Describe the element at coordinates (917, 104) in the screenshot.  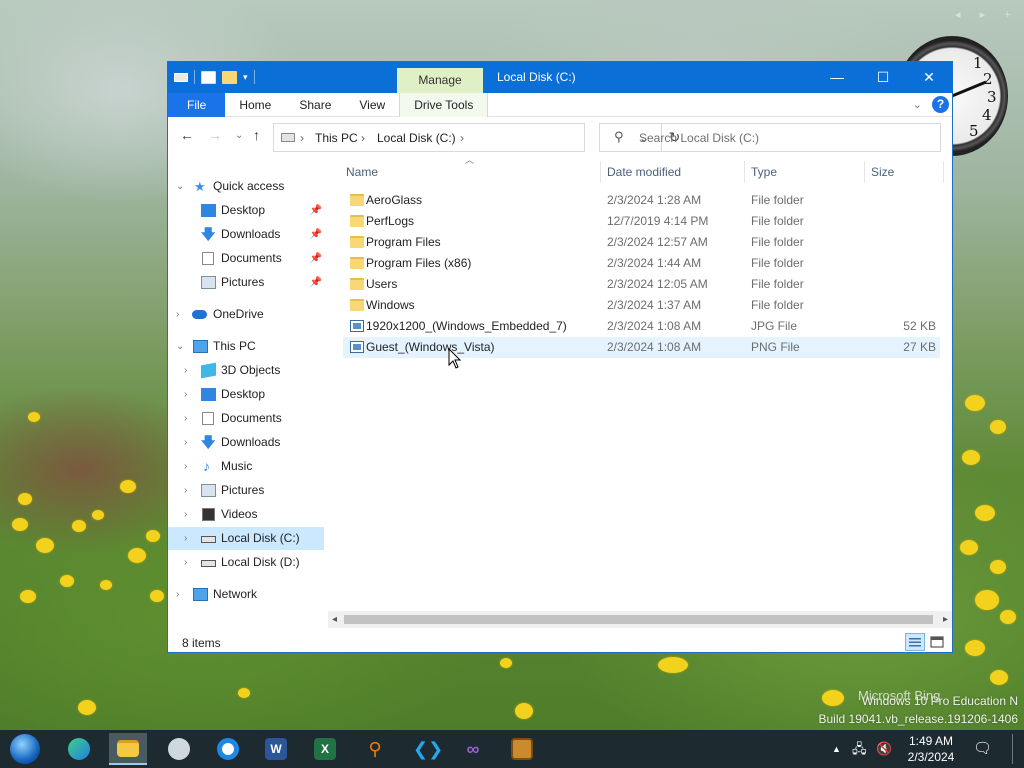
I see `expand-ribbon-icon: ⌄` at that location.